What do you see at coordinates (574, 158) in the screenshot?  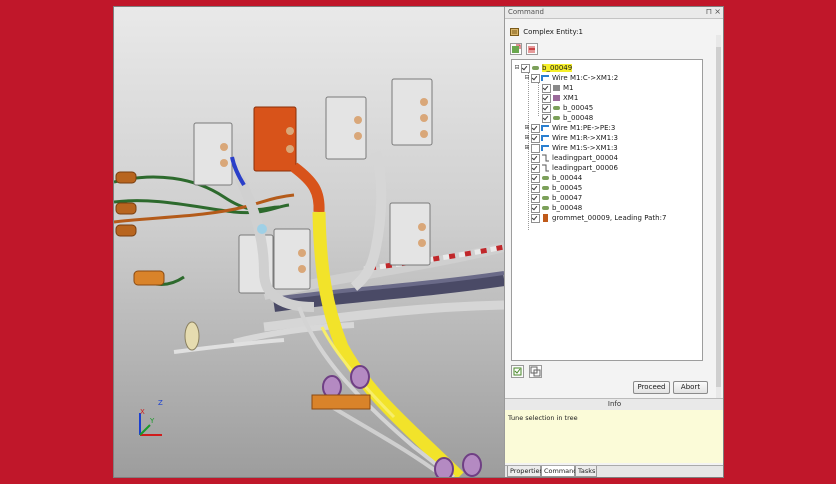 I see `tree-node: leadingpart_00004` at bounding box center [574, 158].